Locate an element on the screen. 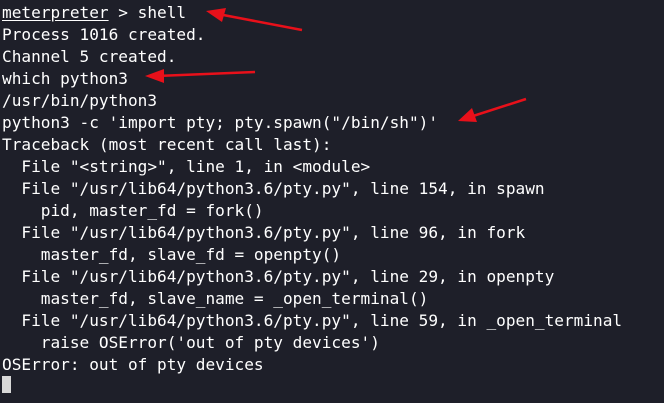 Image resolution: width=664 pixels, height=403 pixels. output-line: Process 1016 created. is located at coordinates (104, 34).